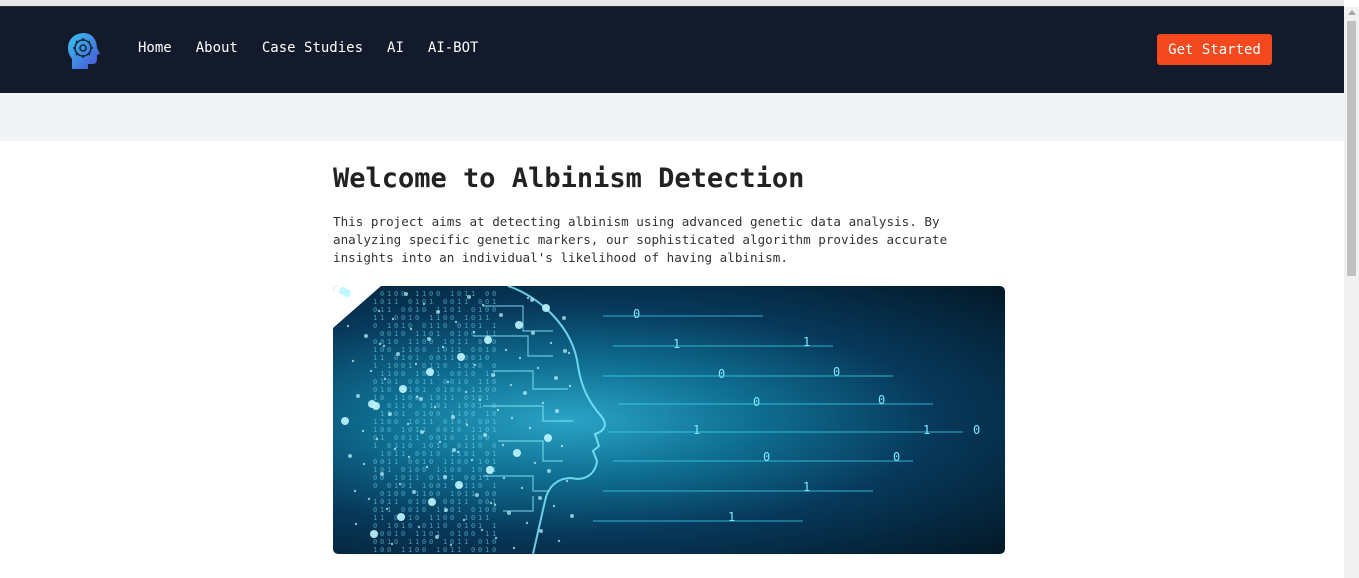 The height and width of the screenshot is (578, 1359). I want to click on nav-link-case-studies: Case Studies, so click(312, 48).